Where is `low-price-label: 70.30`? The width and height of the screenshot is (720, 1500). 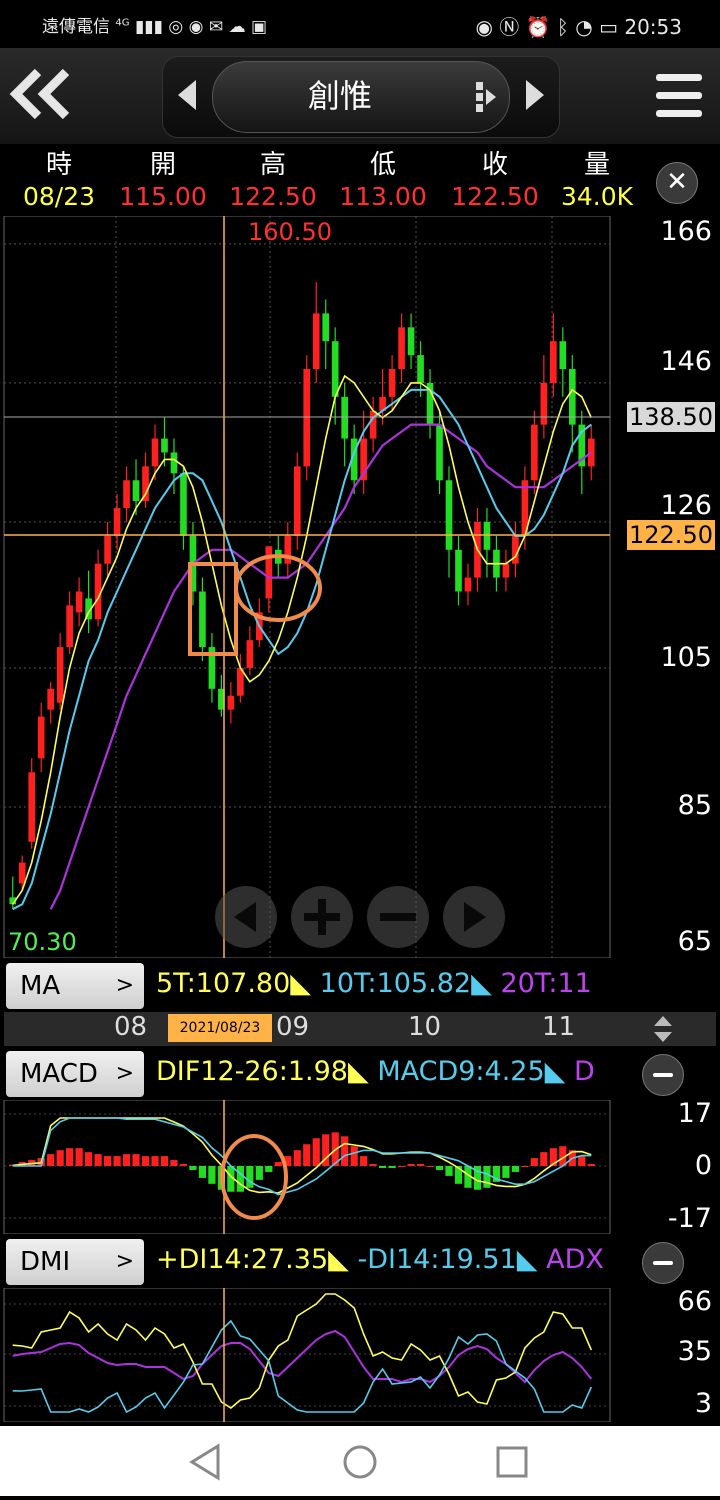 low-price-label: 70.30 is located at coordinates (42, 942).